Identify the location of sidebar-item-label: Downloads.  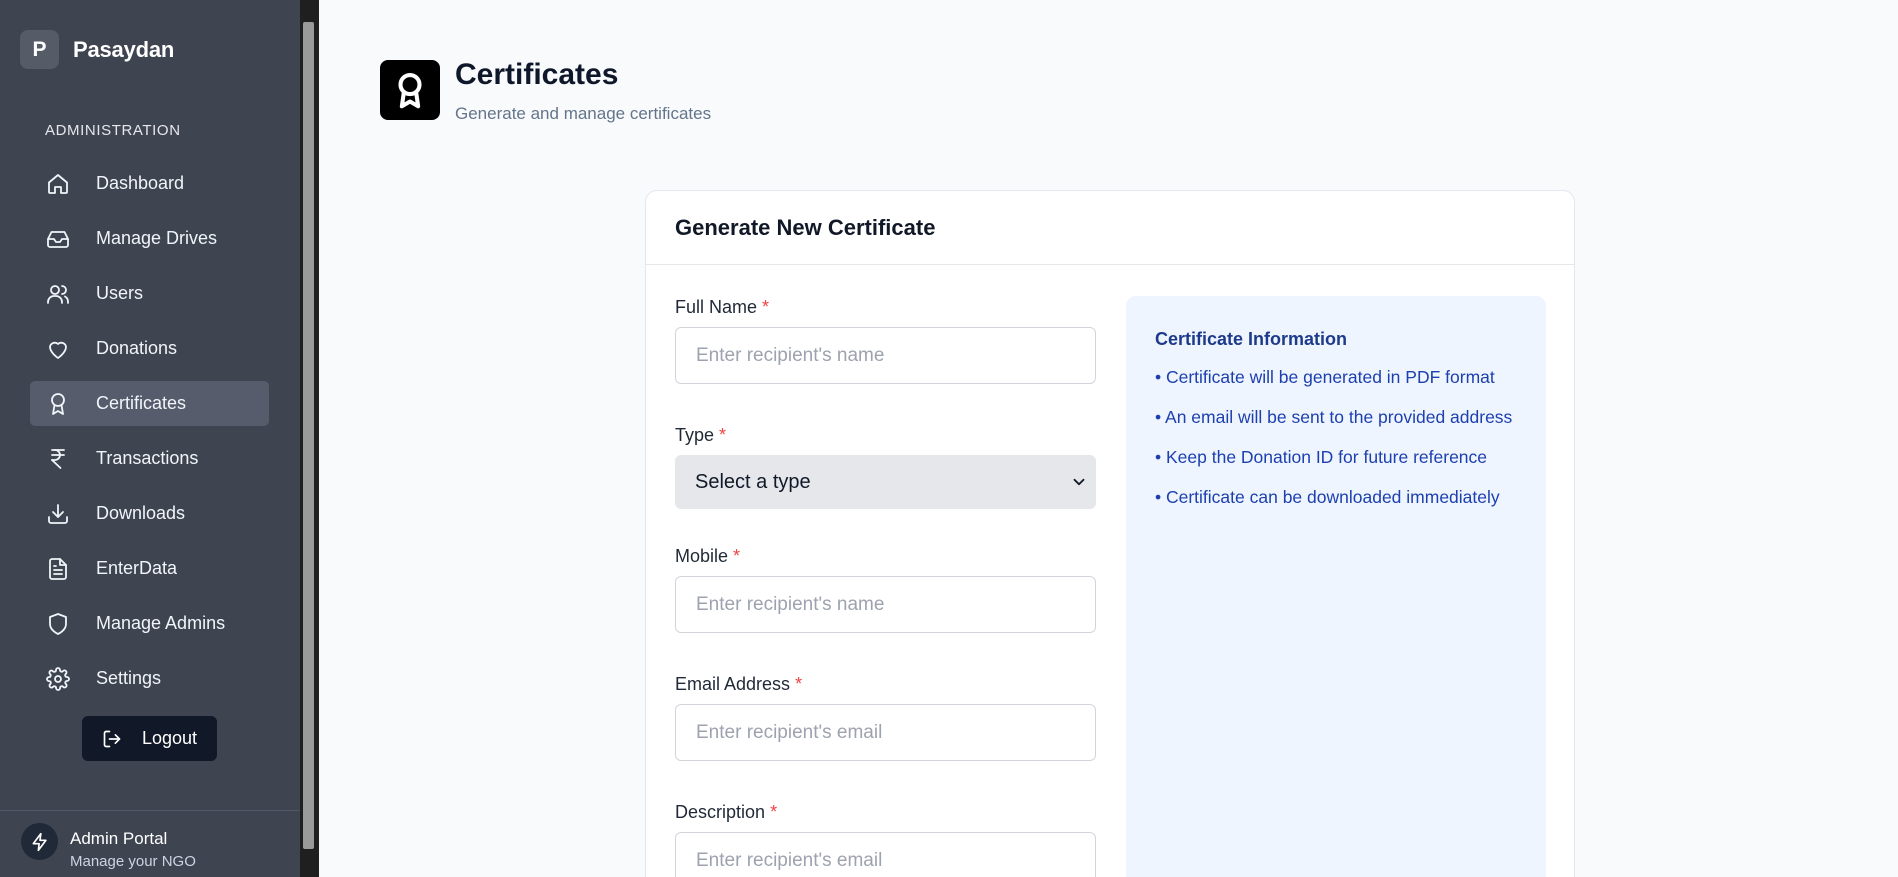
(141, 513).